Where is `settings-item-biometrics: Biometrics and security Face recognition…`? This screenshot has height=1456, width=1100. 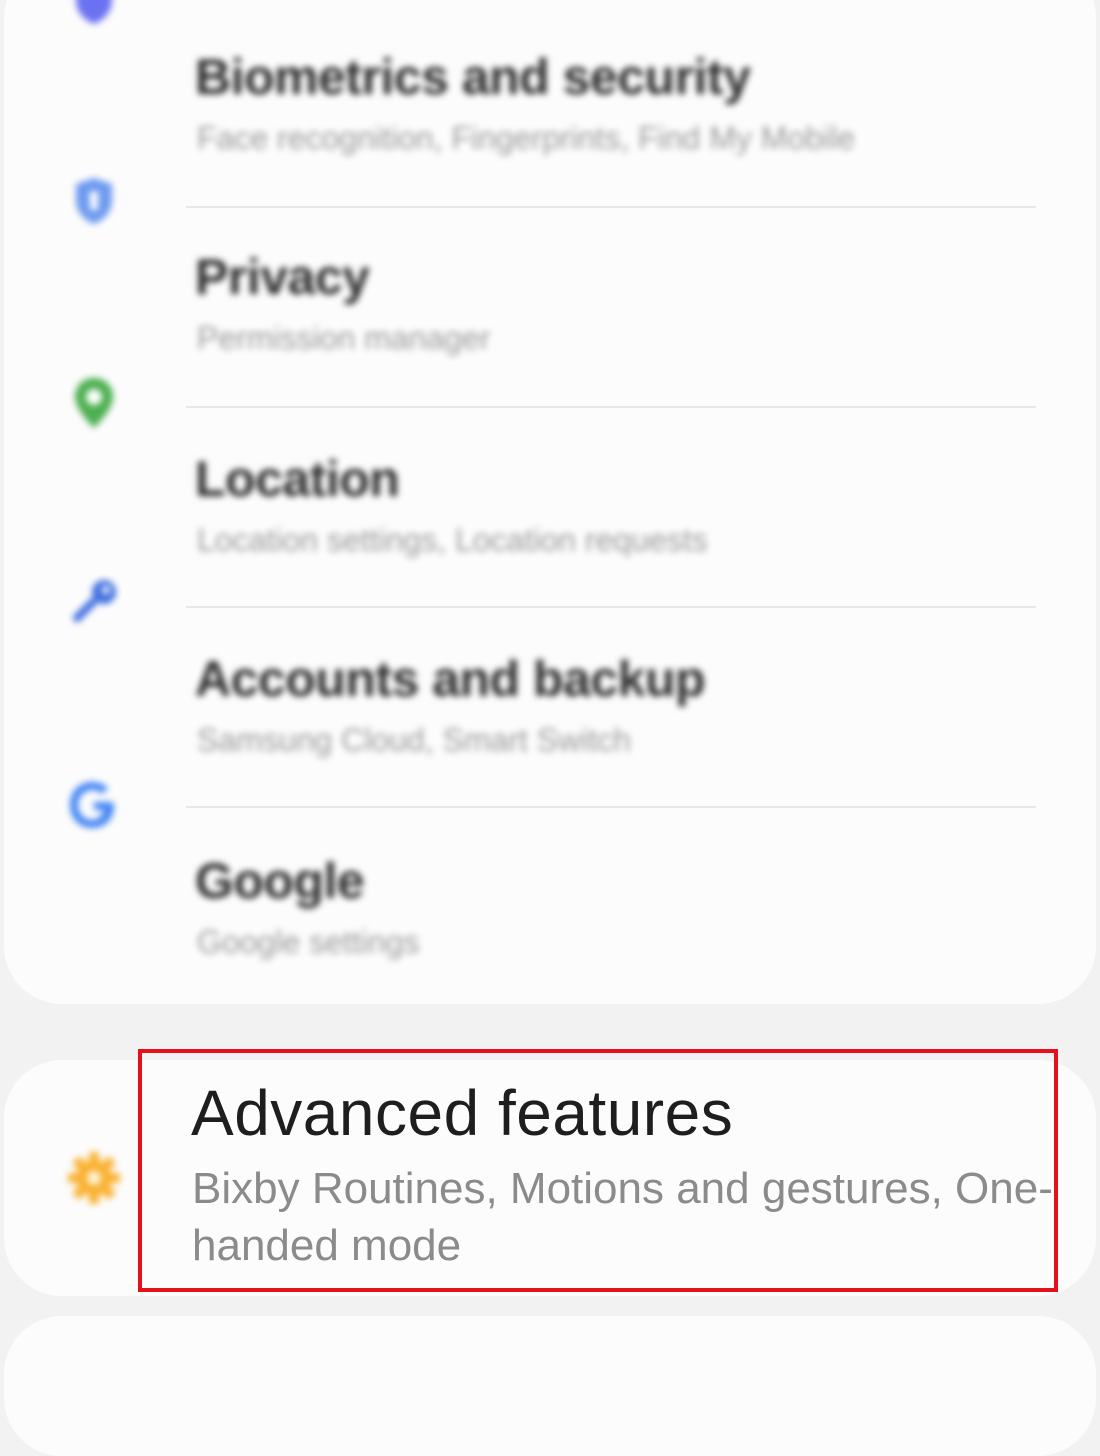
settings-item-biometrics: Biometrics and security Face recognition… is located at coordinates (550, 100).